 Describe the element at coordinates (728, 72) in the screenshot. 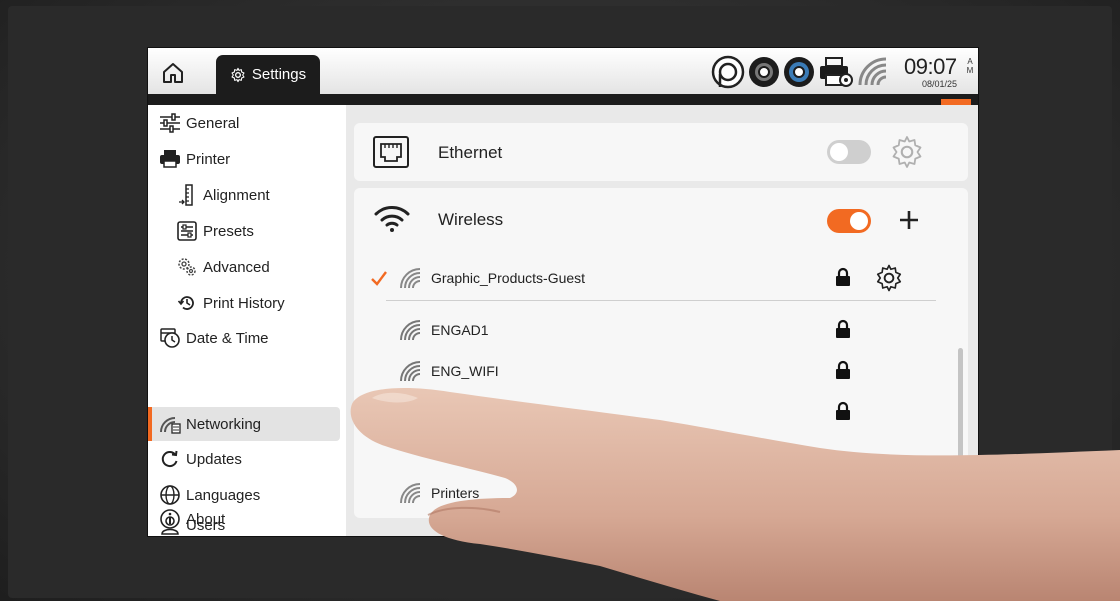

I see `ribbon-roll-icon` at that location.